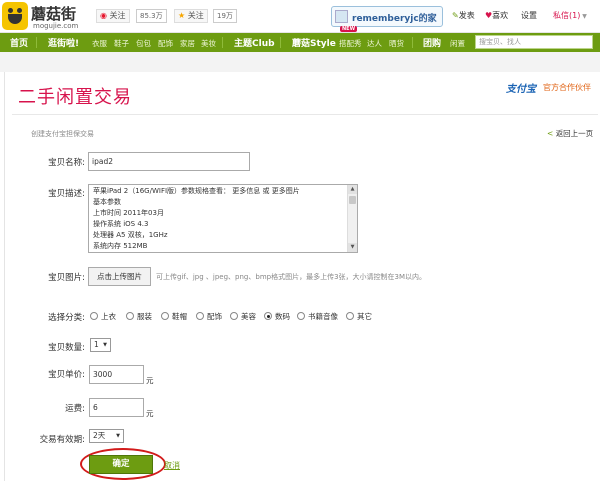 This screenshot has width=600, height=481. I want to click on quantity-select: 1 ▼, so click(100, 345).